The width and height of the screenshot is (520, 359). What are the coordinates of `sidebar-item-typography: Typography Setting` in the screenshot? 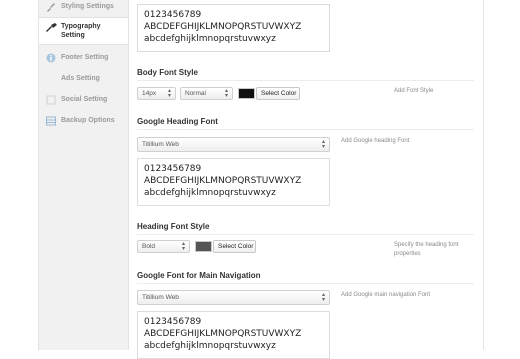 It's located at (83, 31).